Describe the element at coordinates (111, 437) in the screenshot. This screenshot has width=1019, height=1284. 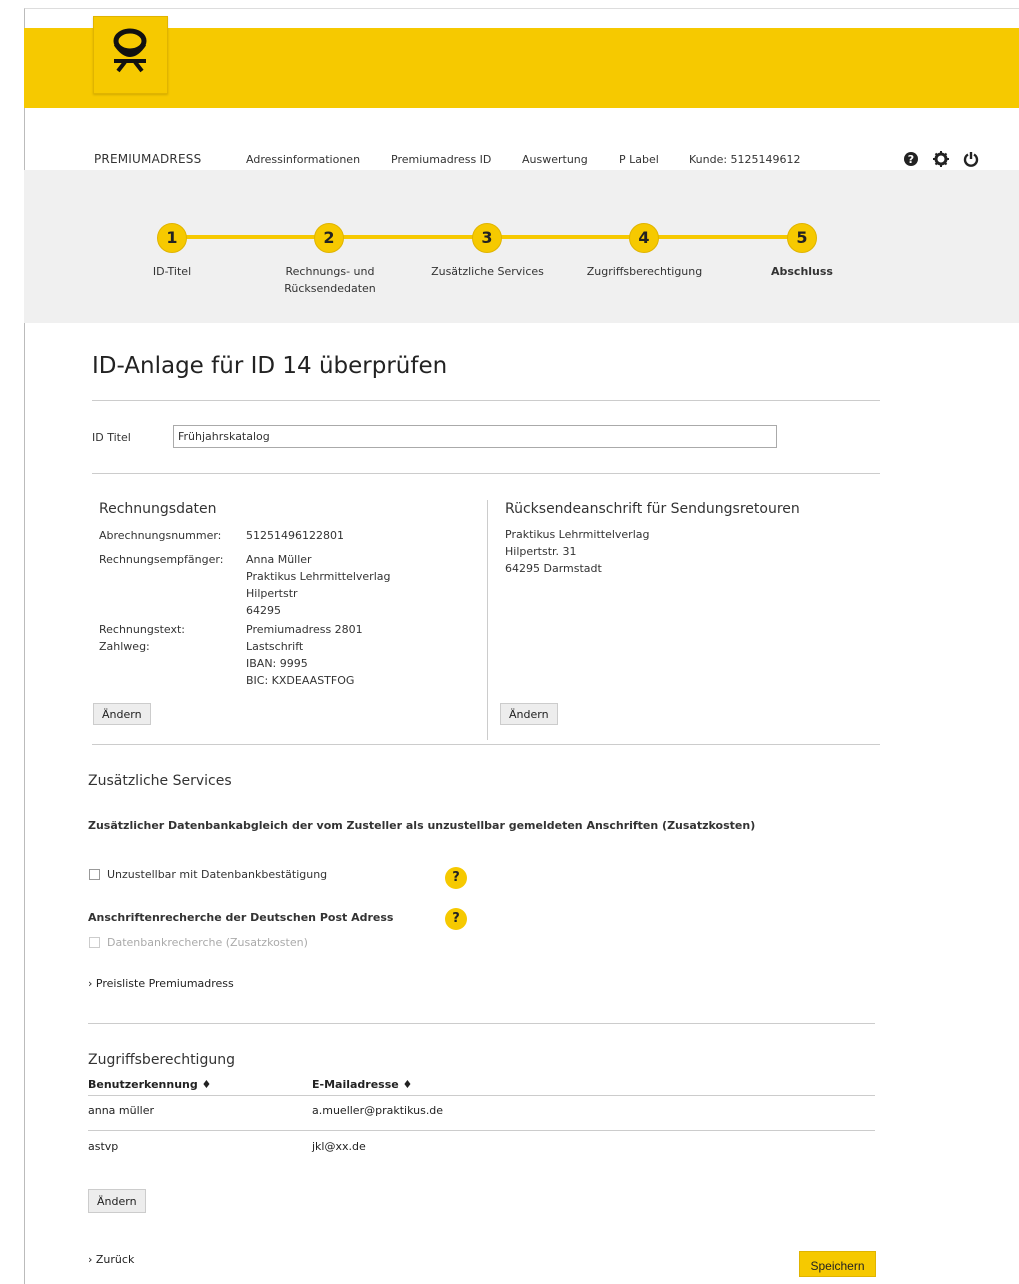
I see `id-title-label: ID Titel` at that location.